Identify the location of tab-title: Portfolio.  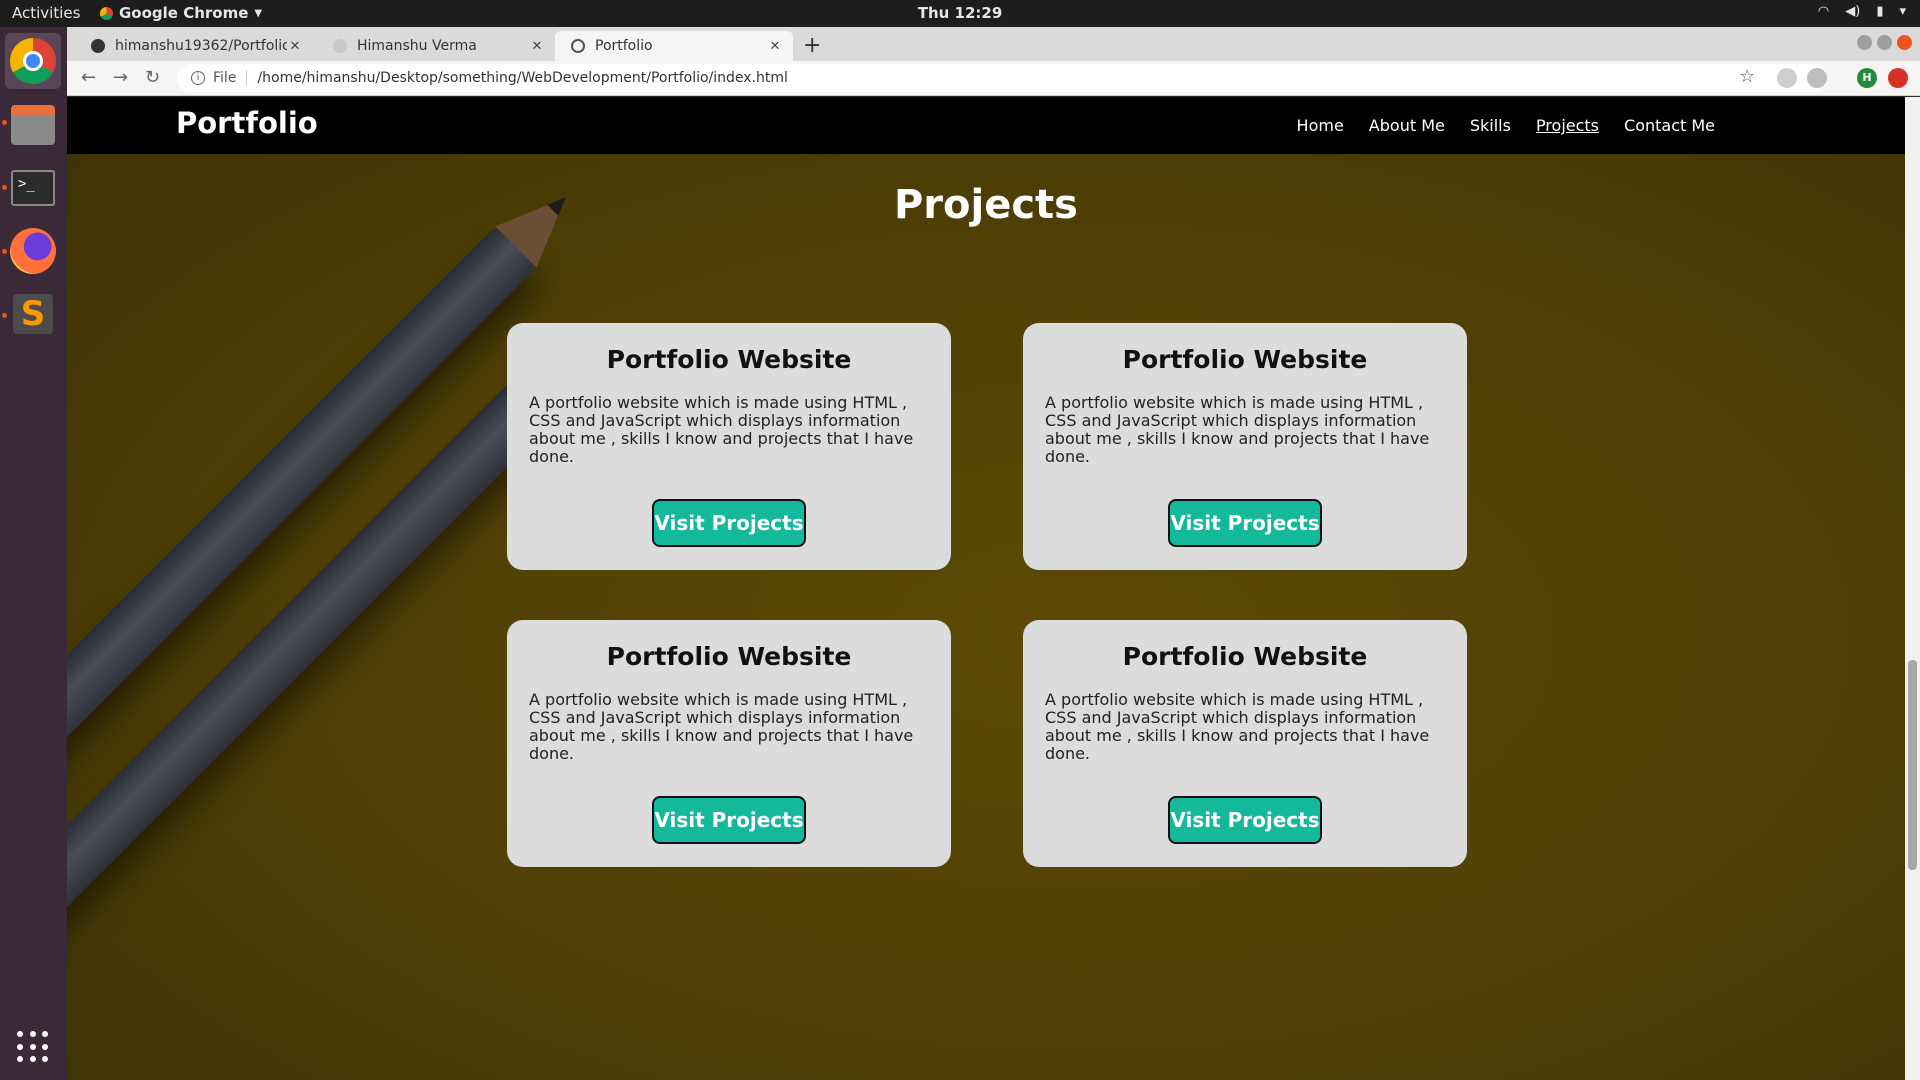
(624, 46).